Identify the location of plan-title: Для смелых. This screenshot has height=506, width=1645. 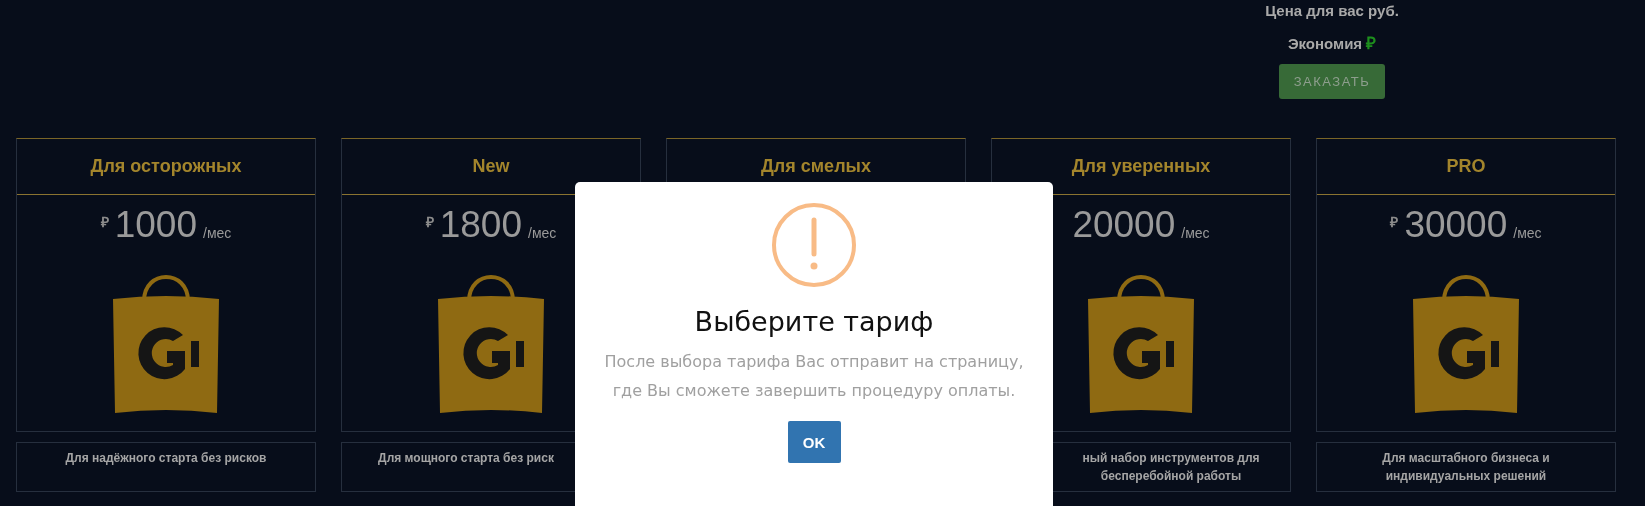
(816, 166).